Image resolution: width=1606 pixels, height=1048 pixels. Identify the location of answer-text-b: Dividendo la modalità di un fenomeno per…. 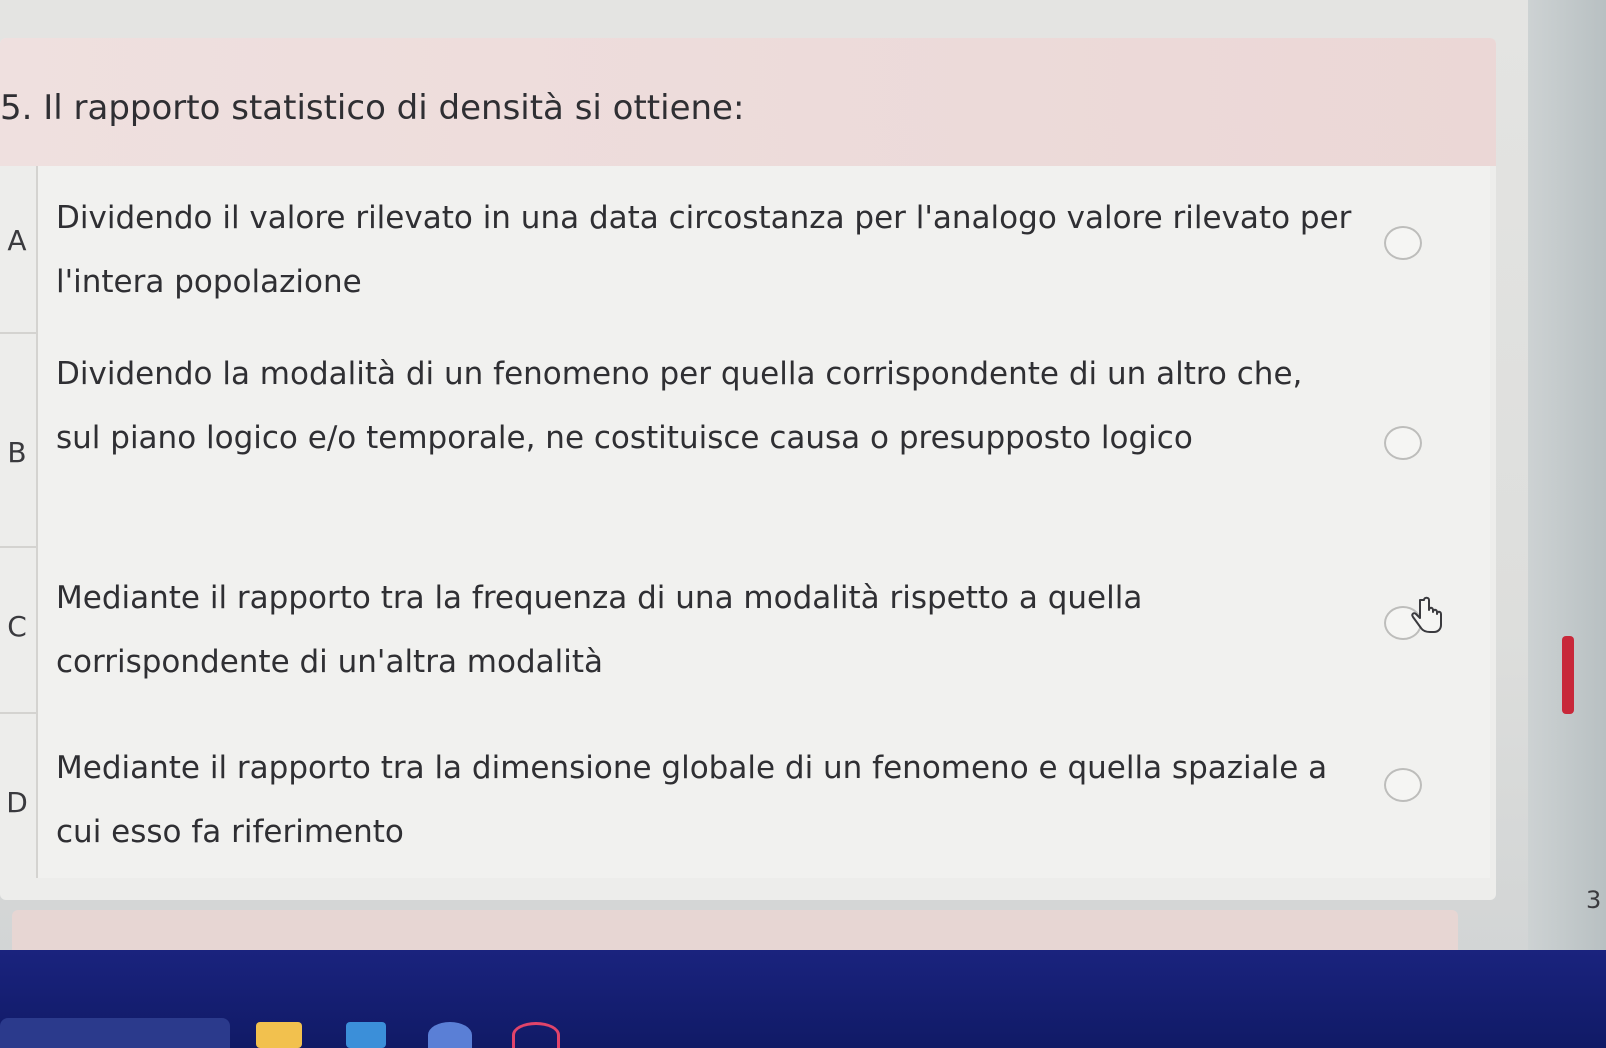
(679, 406).